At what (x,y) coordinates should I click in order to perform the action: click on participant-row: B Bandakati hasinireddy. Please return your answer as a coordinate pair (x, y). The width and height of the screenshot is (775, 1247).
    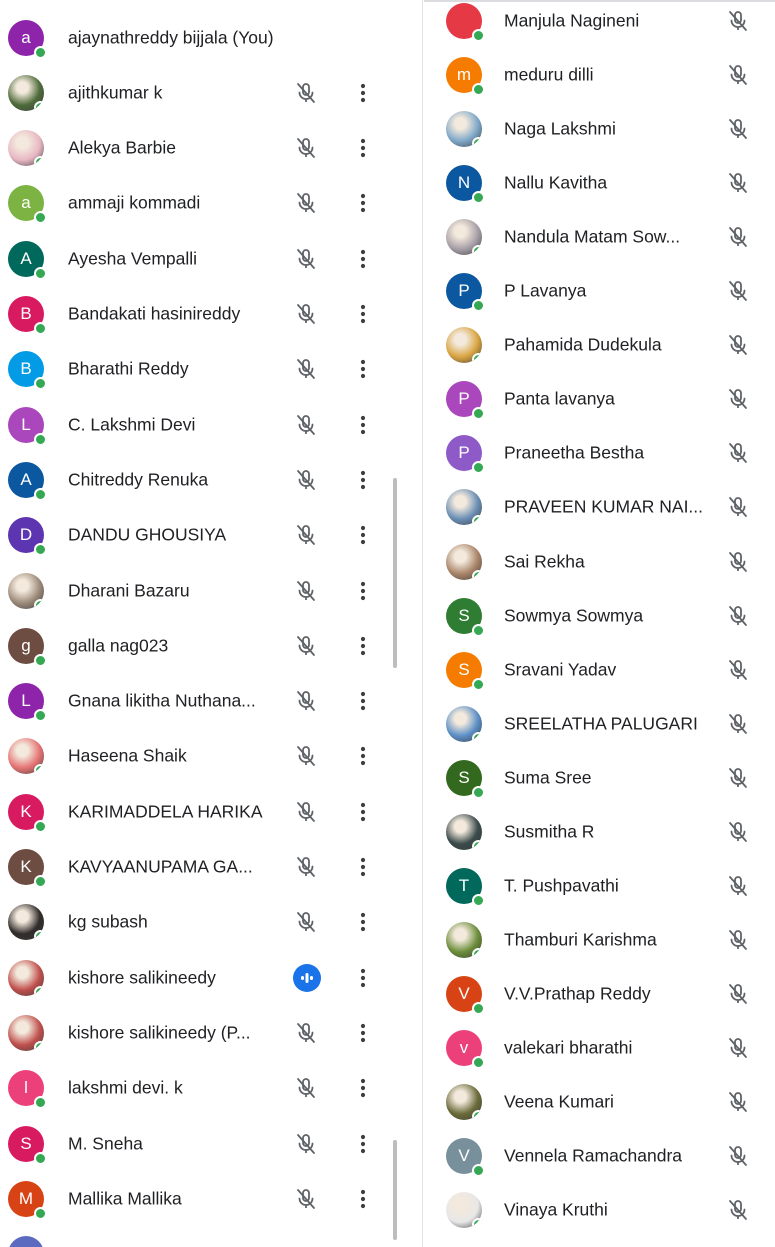
    Looking at the image, I should click on (200, 314).